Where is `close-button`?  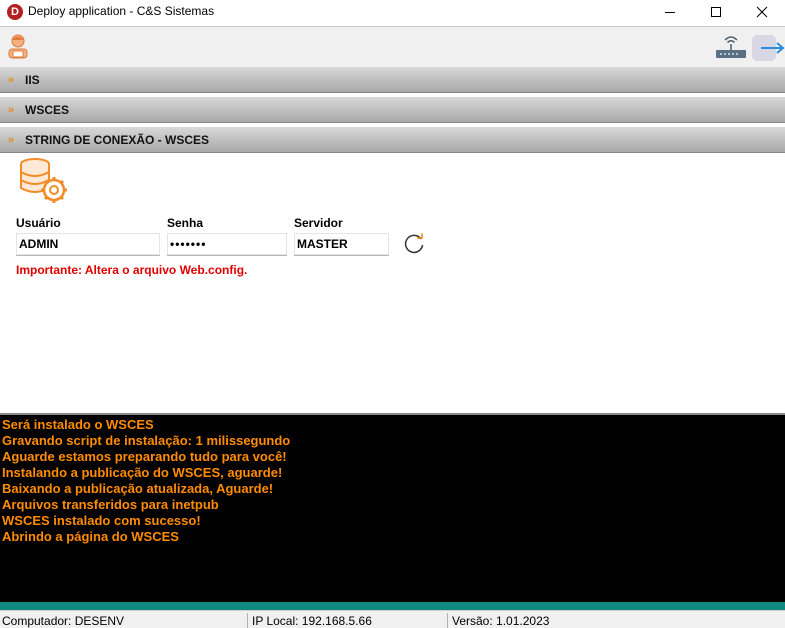 close-button is located at coordinates (762, 12).